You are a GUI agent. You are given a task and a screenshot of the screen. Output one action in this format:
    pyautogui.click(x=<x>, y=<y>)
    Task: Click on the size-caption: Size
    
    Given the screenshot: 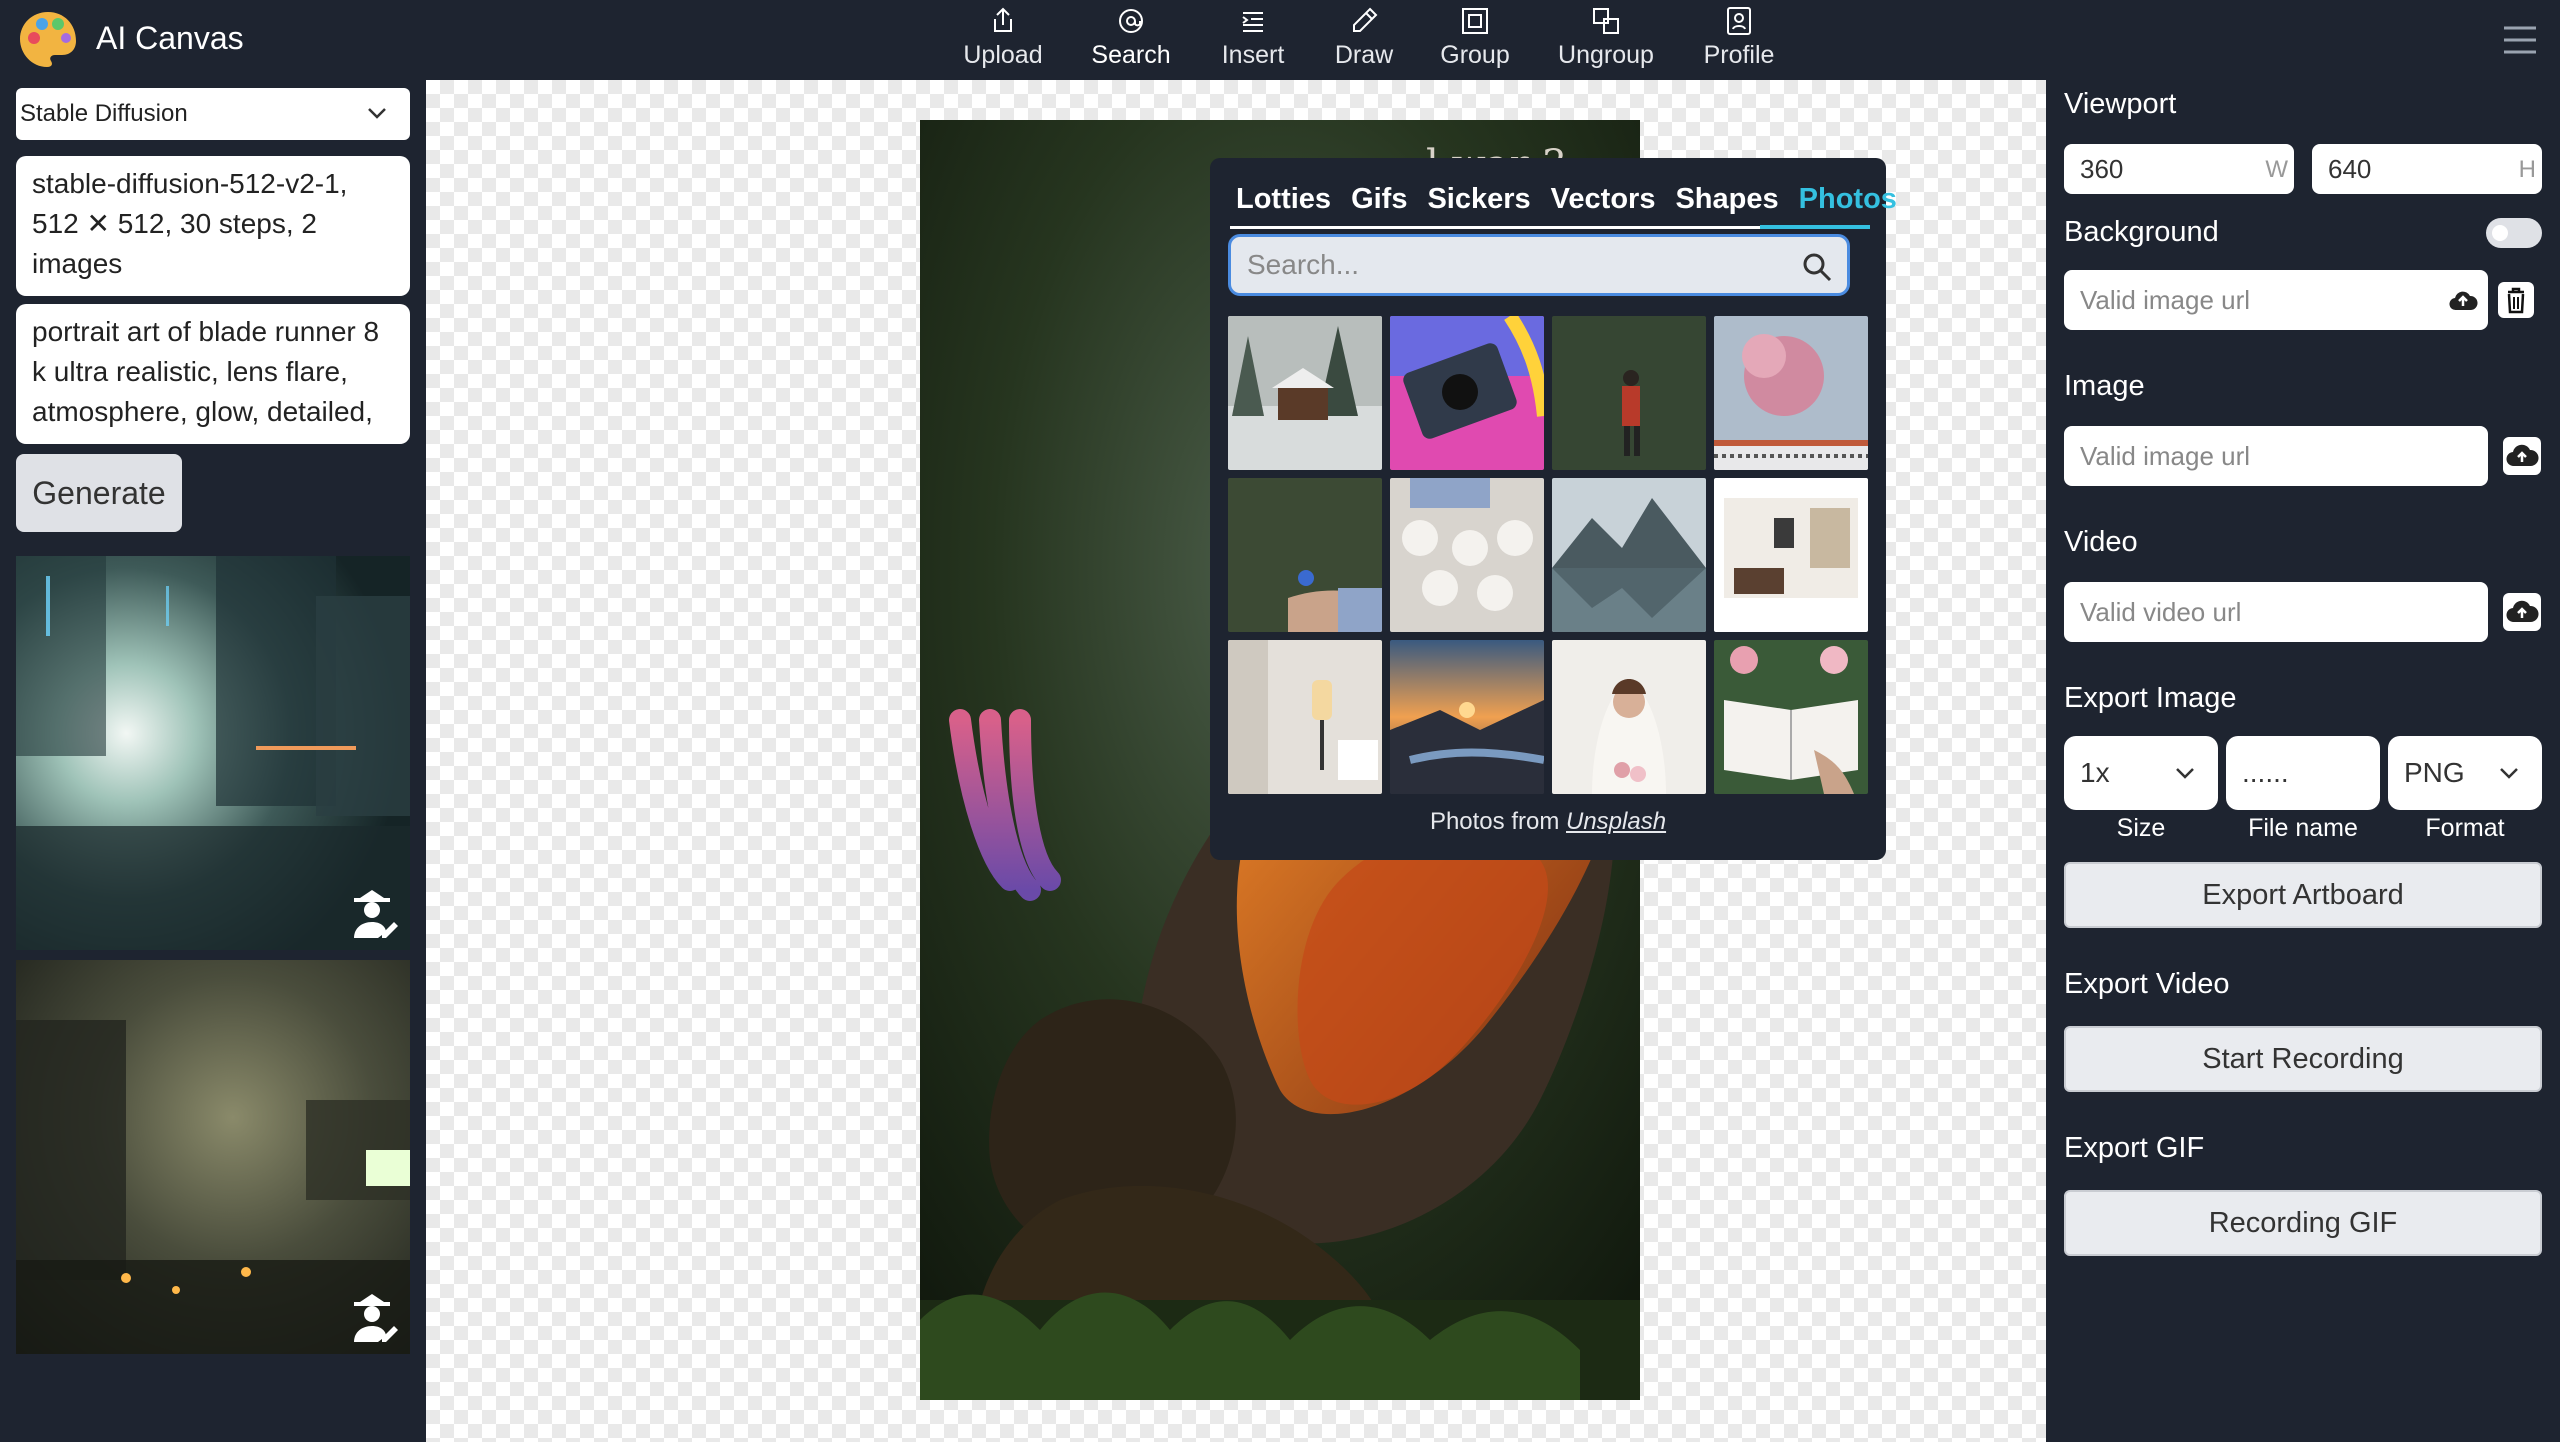 What is the action you would take?
    pyautogui.click(x=2141, y=828)
    